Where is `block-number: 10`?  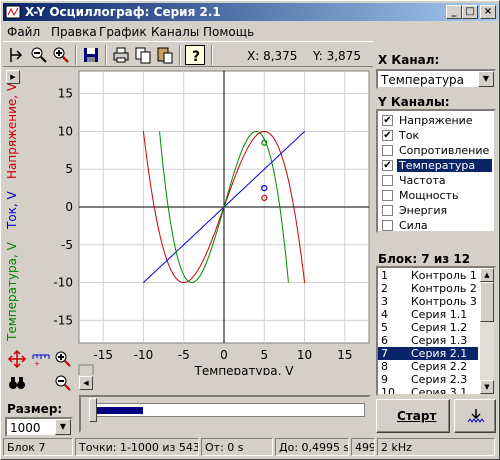
block-number: 10 is located at coordinates (388, 391).